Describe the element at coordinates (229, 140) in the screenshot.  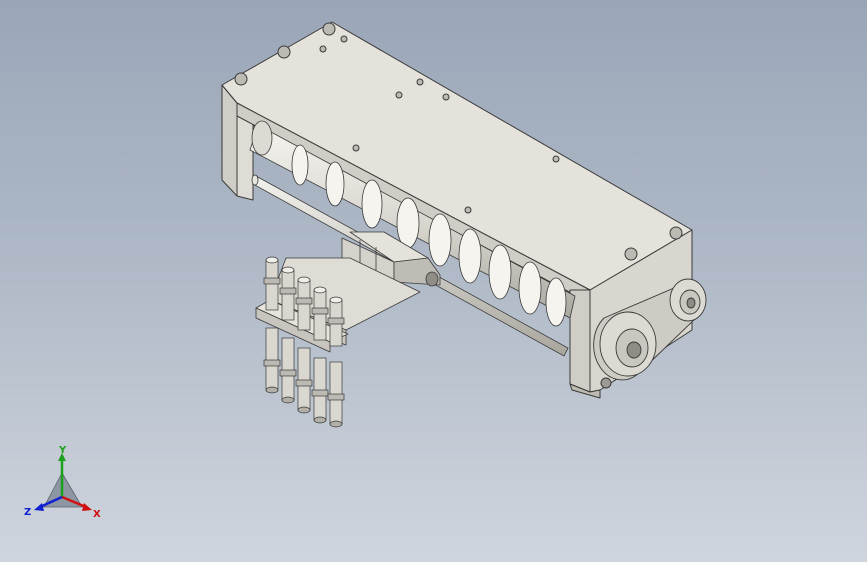
I see `left-end-plate` at that location.